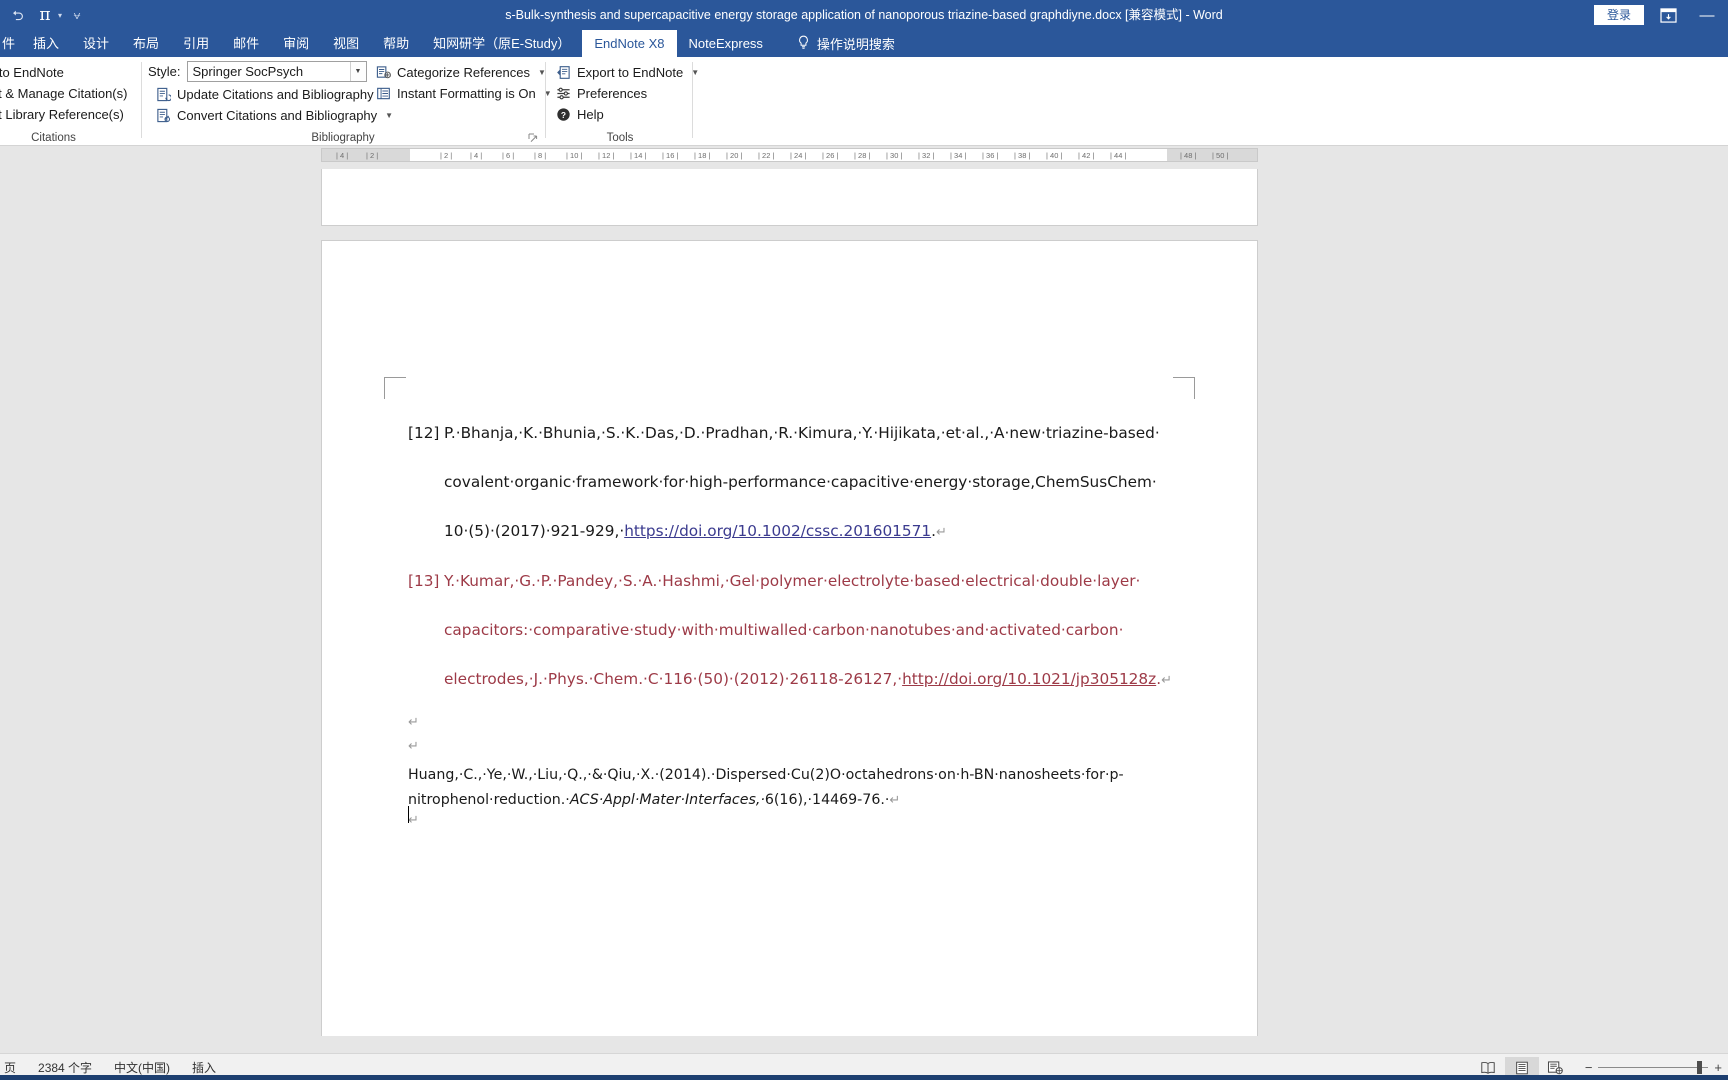  Describe the element at coordinates (383, 72) in the screenshot. I see `categorize-references-icon` at that location.